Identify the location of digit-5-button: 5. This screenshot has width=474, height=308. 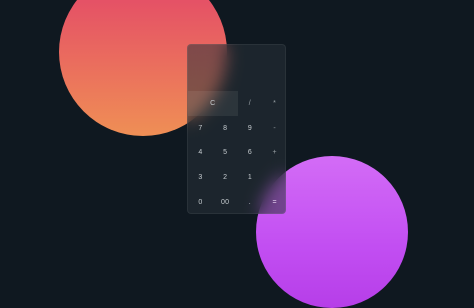
(225, 153).